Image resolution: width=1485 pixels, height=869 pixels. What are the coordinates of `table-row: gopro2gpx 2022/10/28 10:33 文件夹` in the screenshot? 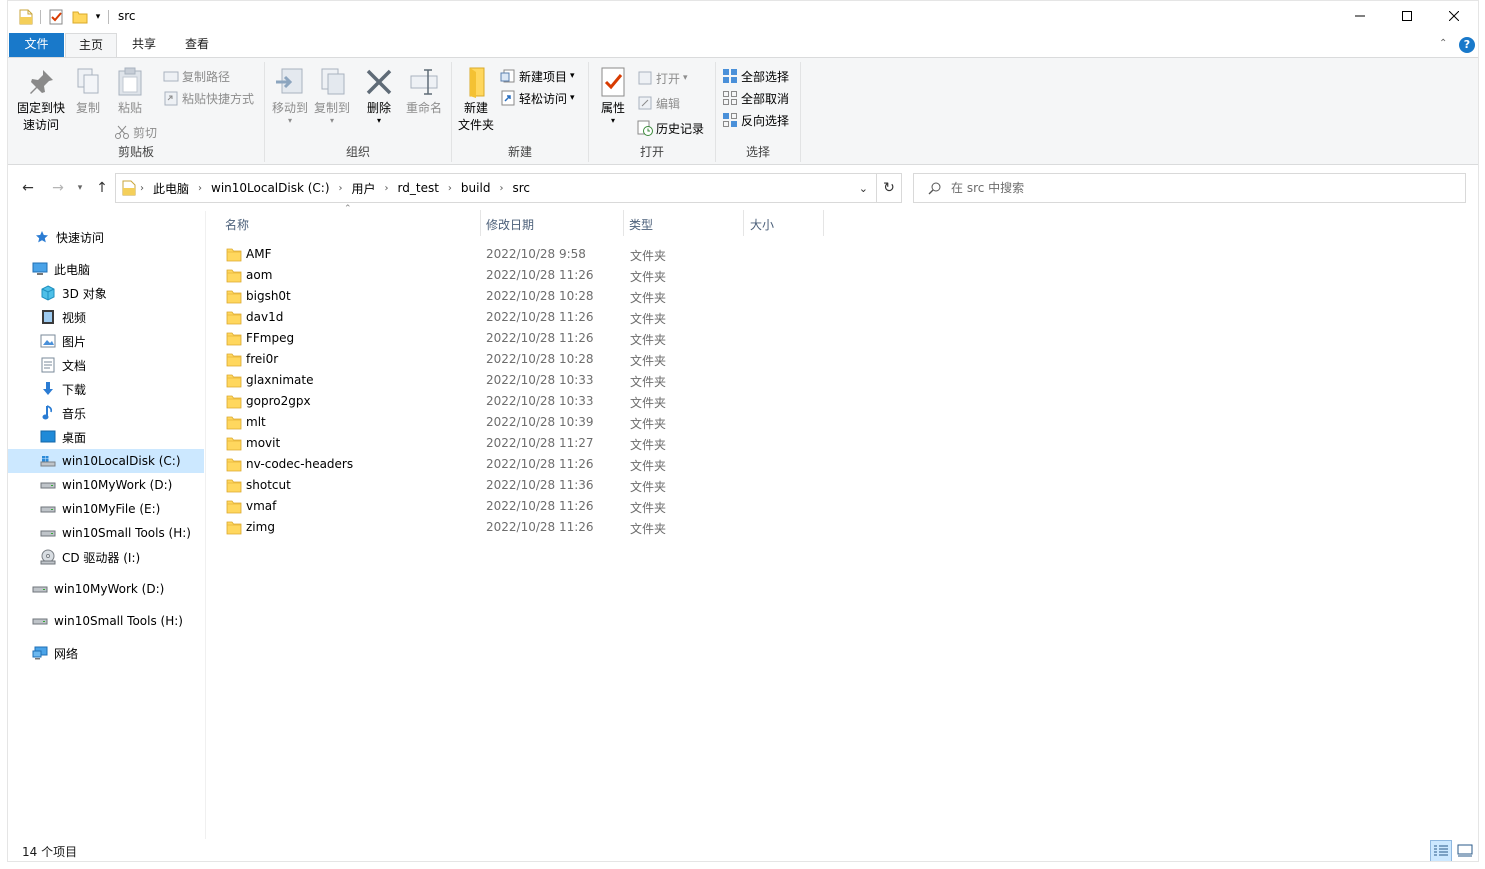 It's located at (457, 401).